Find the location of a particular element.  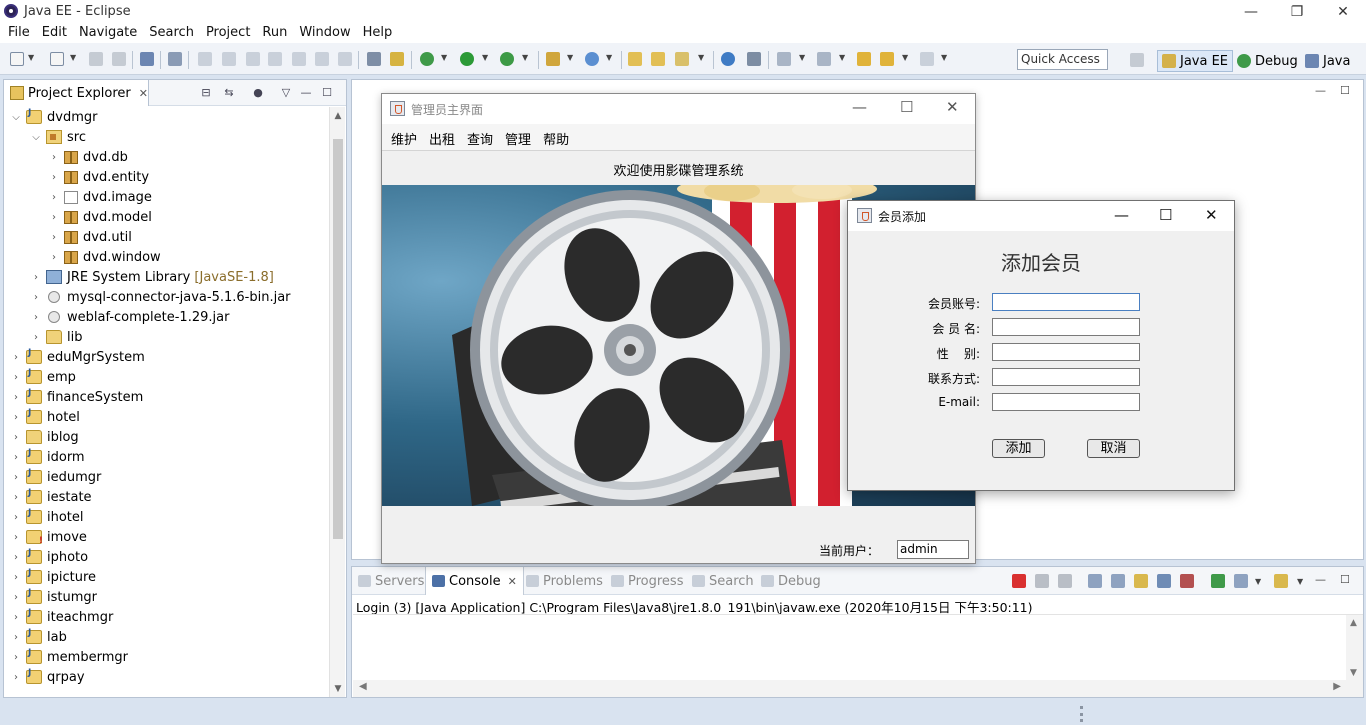

open-perspective-icon is located at coordinates (1137, 60).